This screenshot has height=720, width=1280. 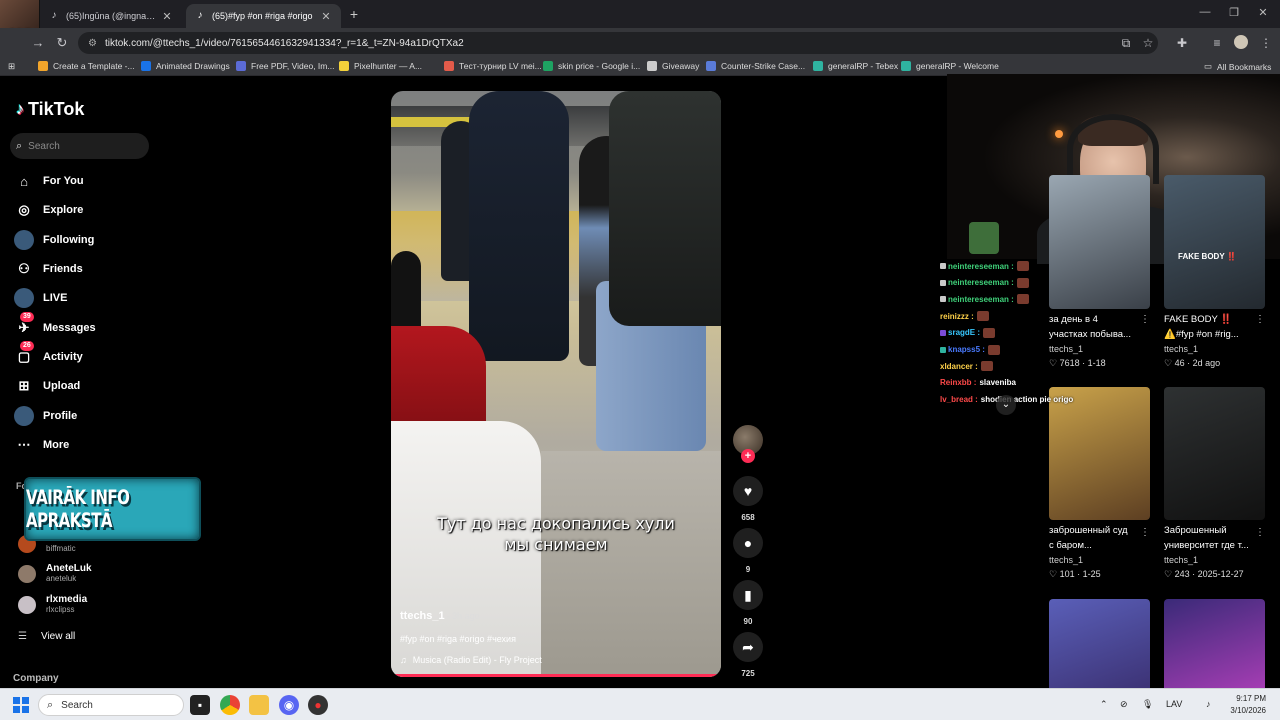 I want to click on sidebar-item-for-you: ⌂ For You, so click(x=48, y=181).